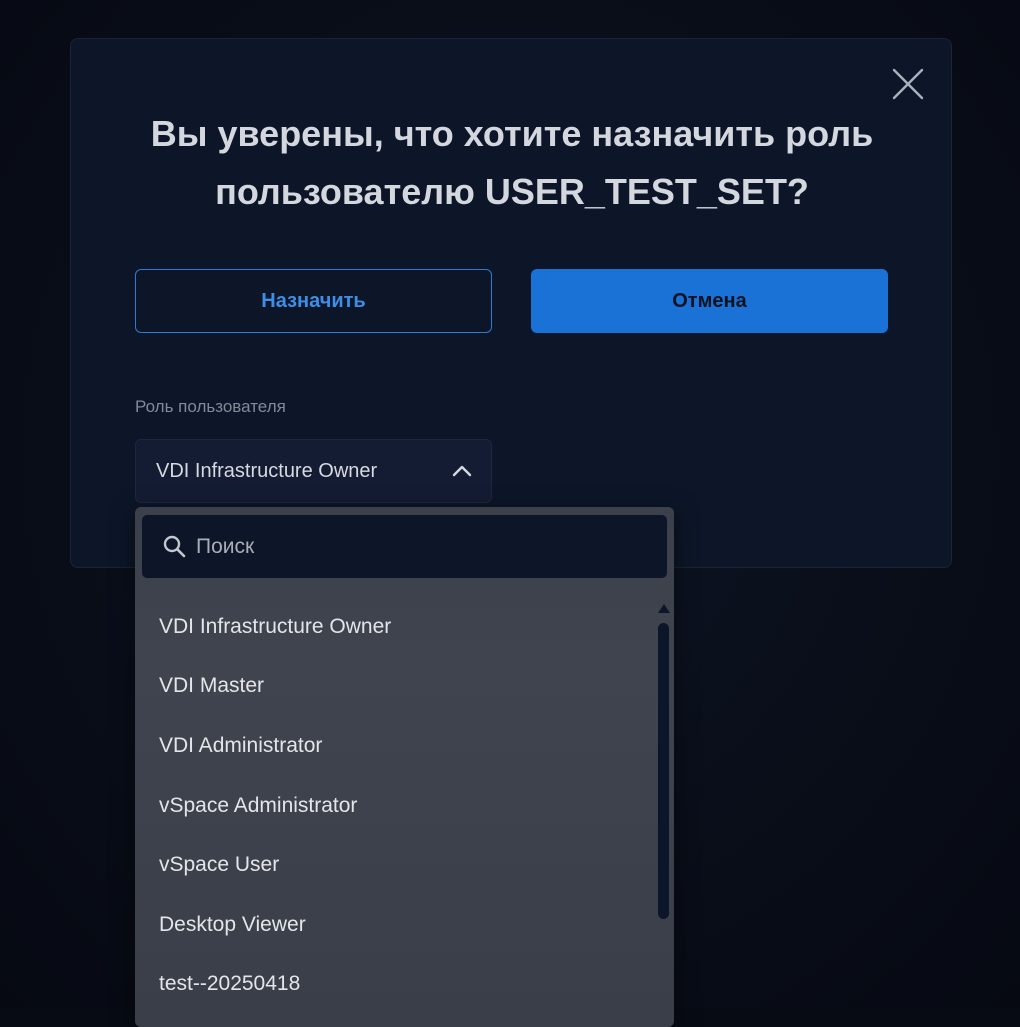 The height and width of the screenshot is (1027, 1020). What do you see at coordinates (395, 985) in the screenshot?
I see `dropdown-option: test--20250418` at bounding box center [395, 985].